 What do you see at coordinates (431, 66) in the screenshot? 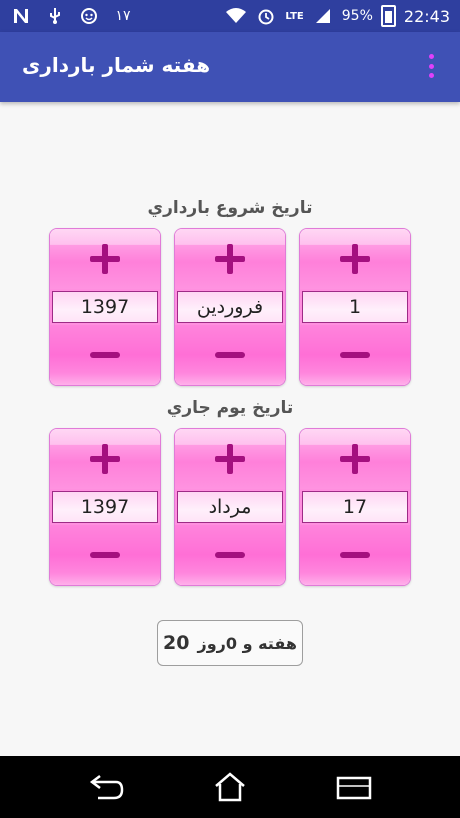
I see `overflow-menu-icon` at bounding box center [431, 66].